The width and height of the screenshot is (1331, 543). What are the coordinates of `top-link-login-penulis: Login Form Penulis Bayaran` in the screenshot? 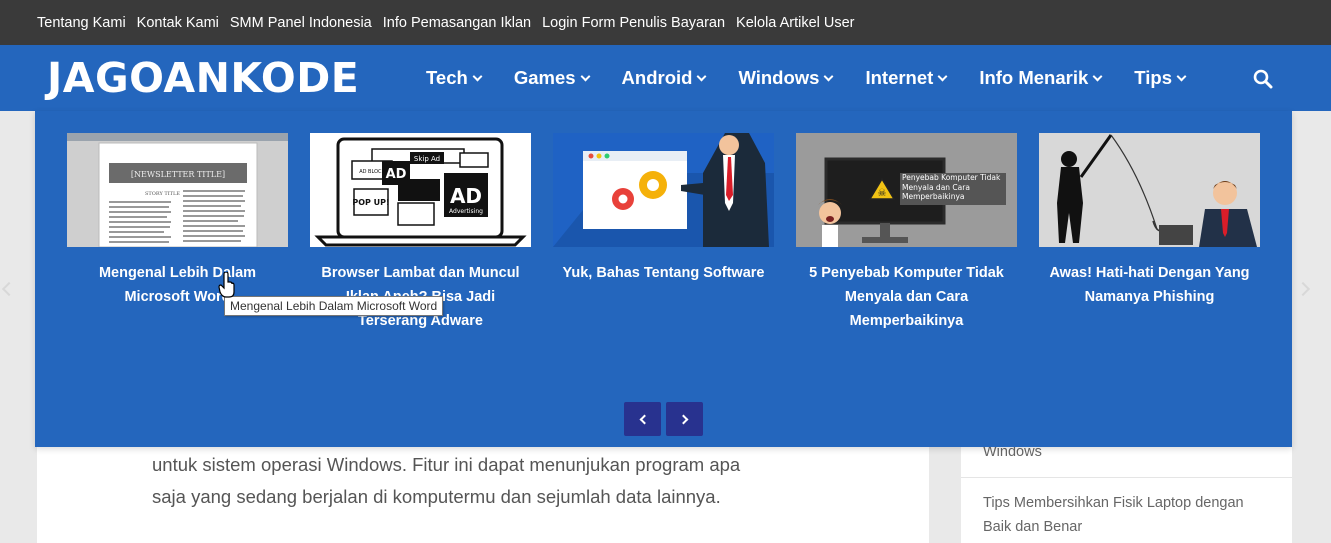 It's located at (633, 23).